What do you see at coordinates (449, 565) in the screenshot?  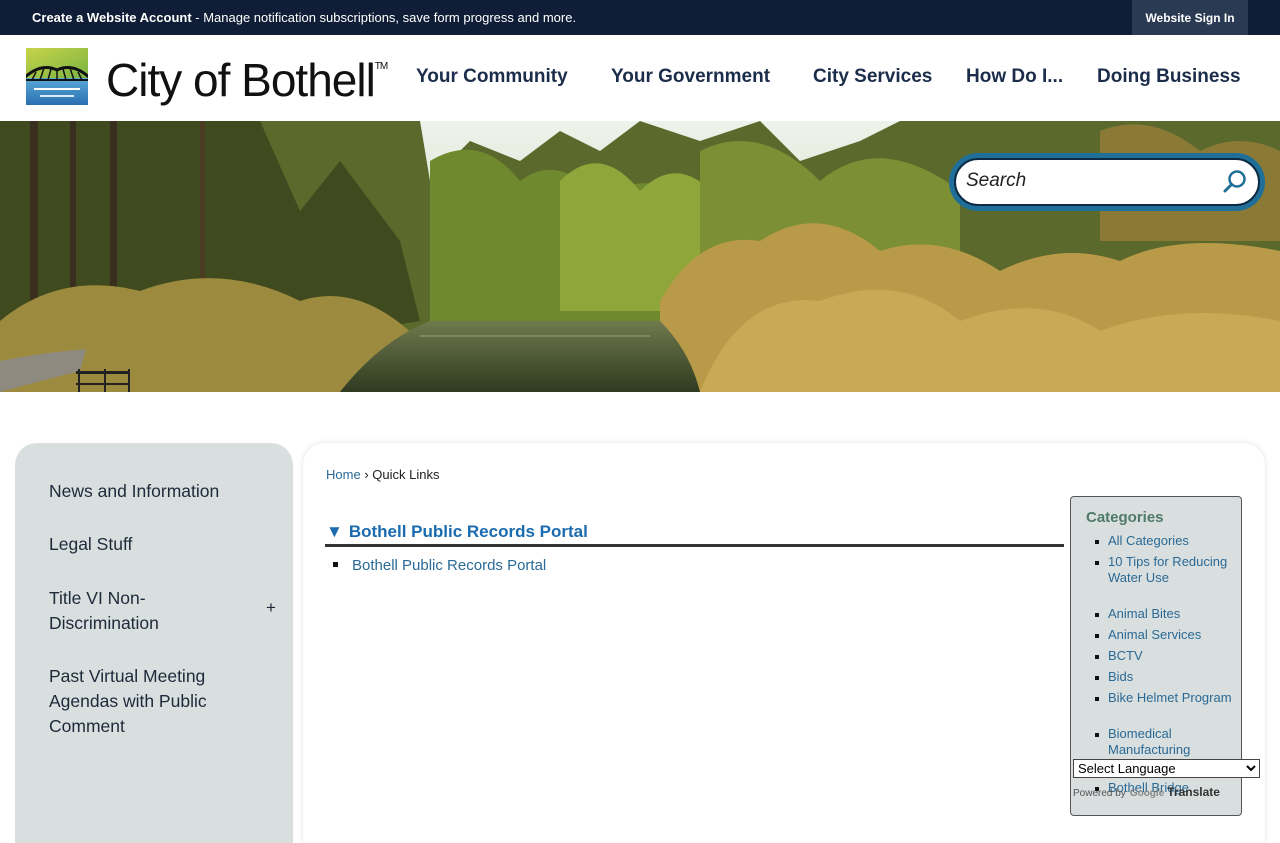 I see `quick-link-public-records-portal: Bothell Public Records Portal` at bounding box center [449, 565].